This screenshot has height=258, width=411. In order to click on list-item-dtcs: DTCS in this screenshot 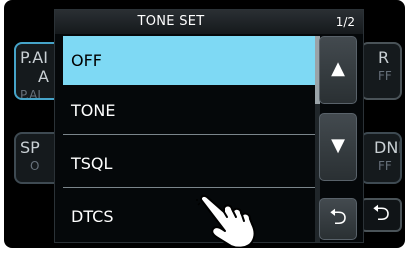, I will do `click(189, 216)`.